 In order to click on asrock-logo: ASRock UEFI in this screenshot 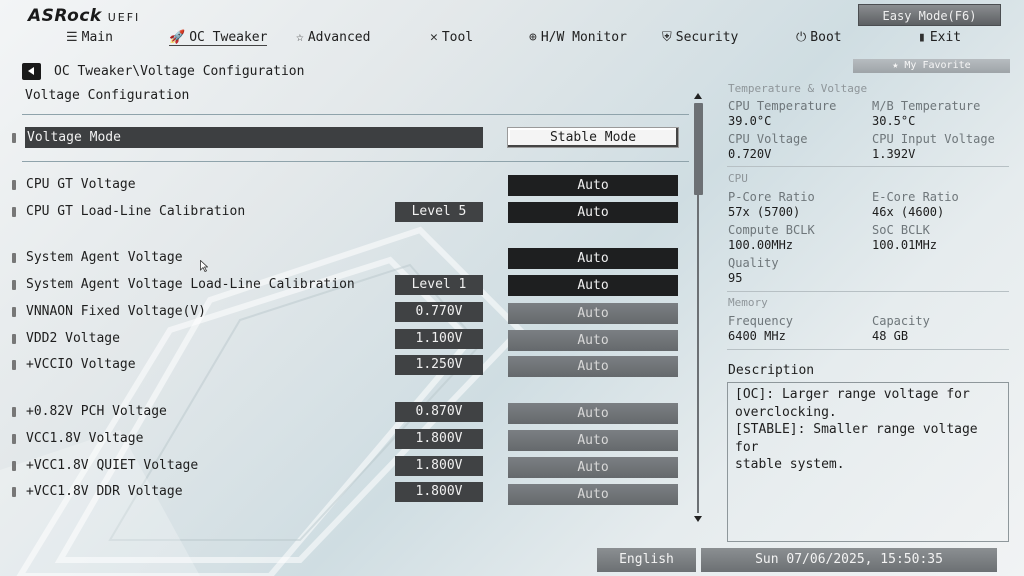, I will do `click(84, 16)`.